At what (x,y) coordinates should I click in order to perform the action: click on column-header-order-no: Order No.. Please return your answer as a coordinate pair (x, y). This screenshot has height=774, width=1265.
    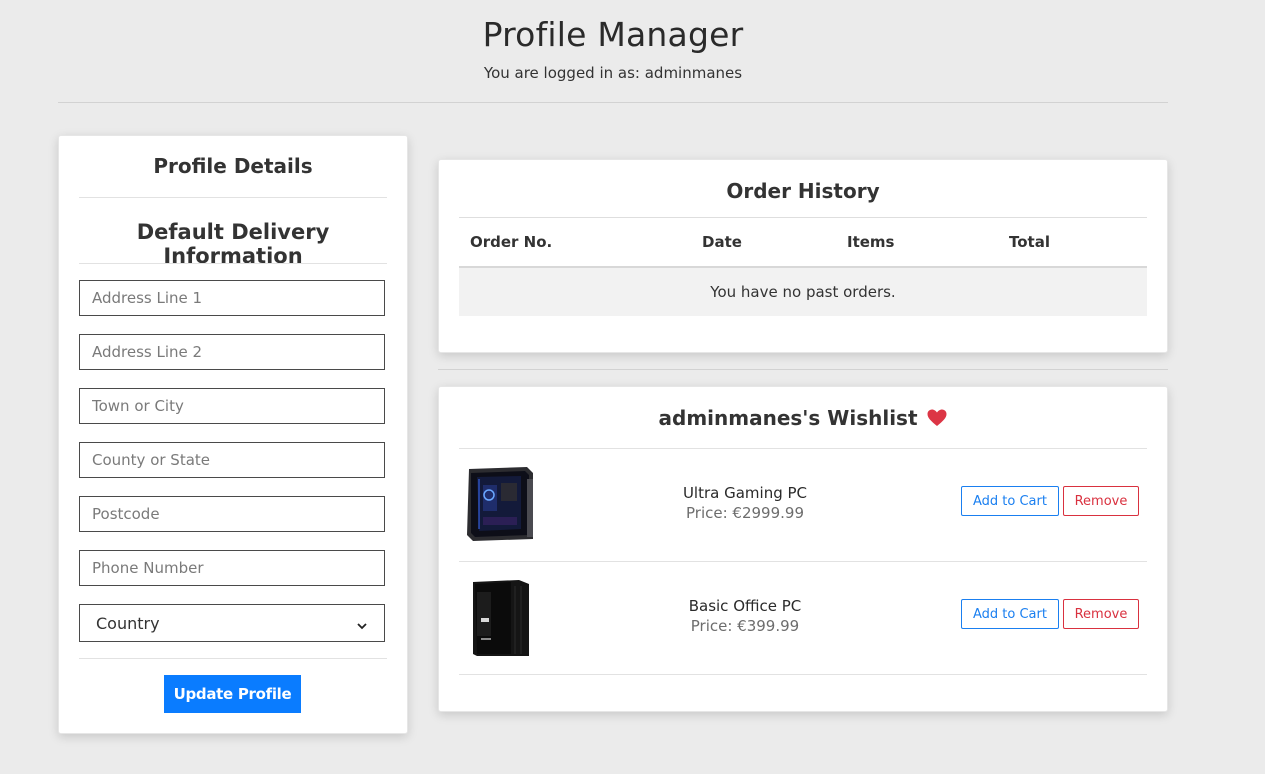
    Looking at the image, I should click on (511, 242).